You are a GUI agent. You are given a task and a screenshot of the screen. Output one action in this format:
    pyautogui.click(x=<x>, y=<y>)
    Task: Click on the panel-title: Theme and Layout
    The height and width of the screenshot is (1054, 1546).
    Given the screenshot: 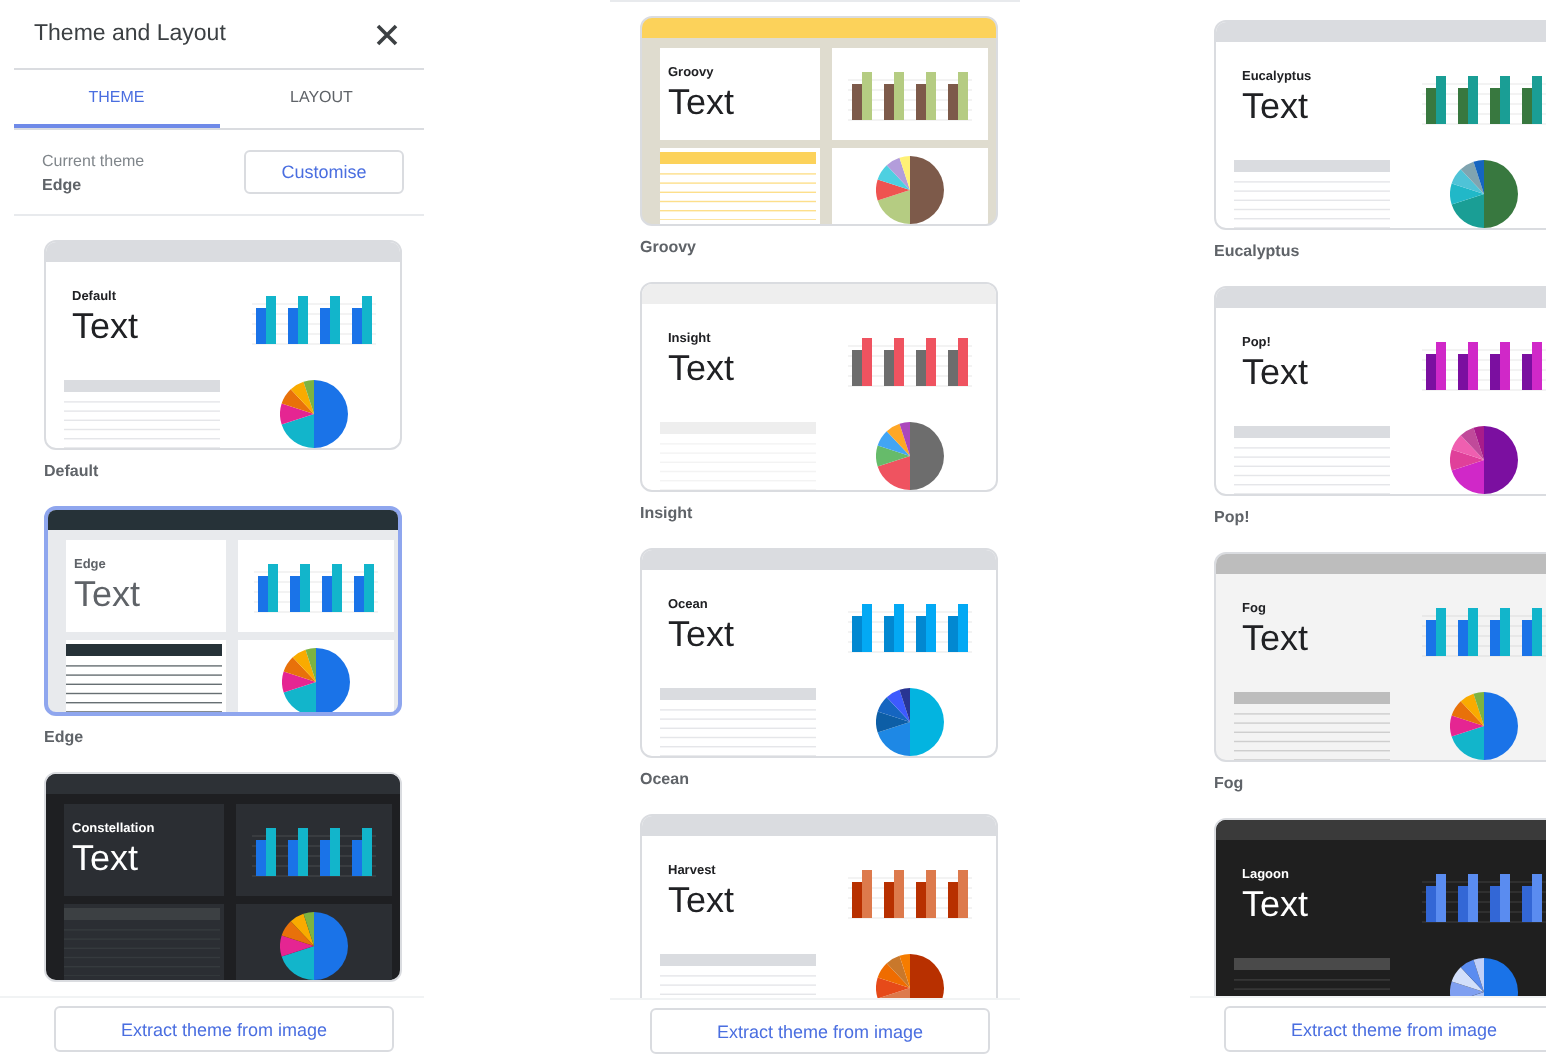 What is the action you would take?
    pyautogui.click(x=130, y=34)
    